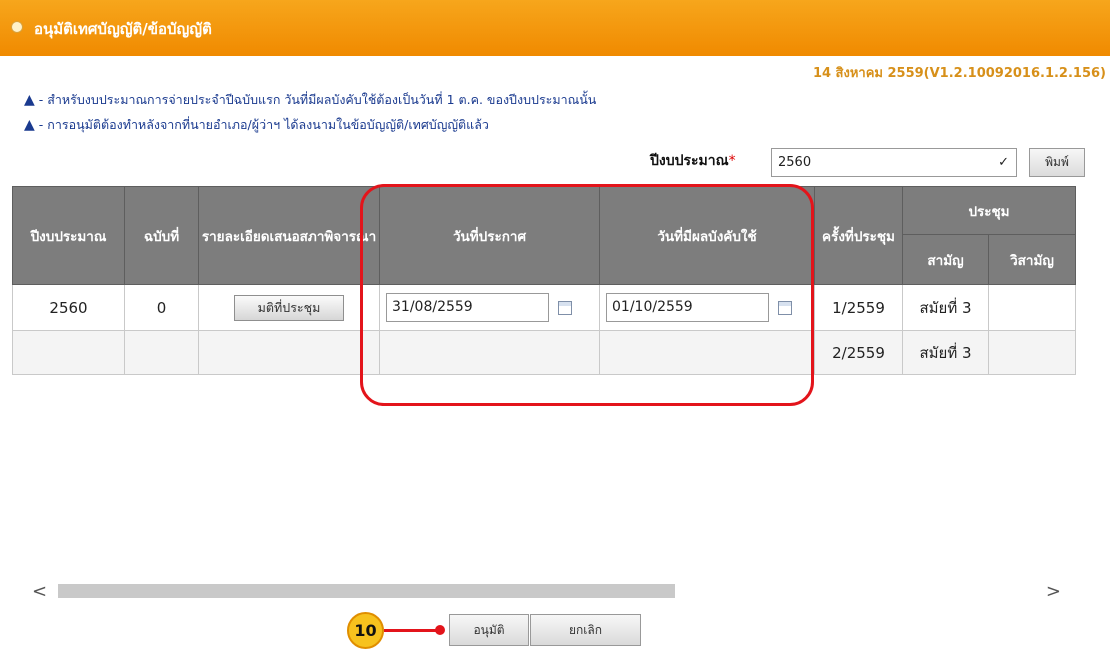 This screenshot has height=659, width=1110. I want to click on cell-meeting-no: 2/2559, so click(858, 352).